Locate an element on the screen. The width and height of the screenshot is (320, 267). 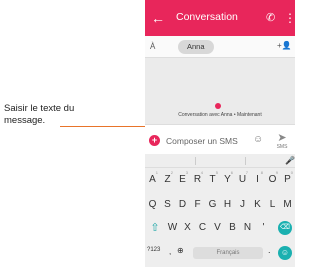
recipient-label: À is located at coordinates (153, 46).